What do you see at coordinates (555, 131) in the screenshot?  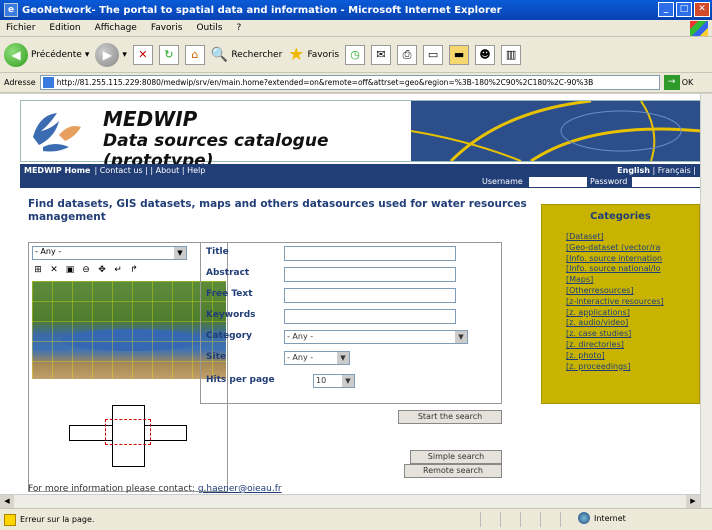 I see `globe-graphic` at bounding box center [555, 131].